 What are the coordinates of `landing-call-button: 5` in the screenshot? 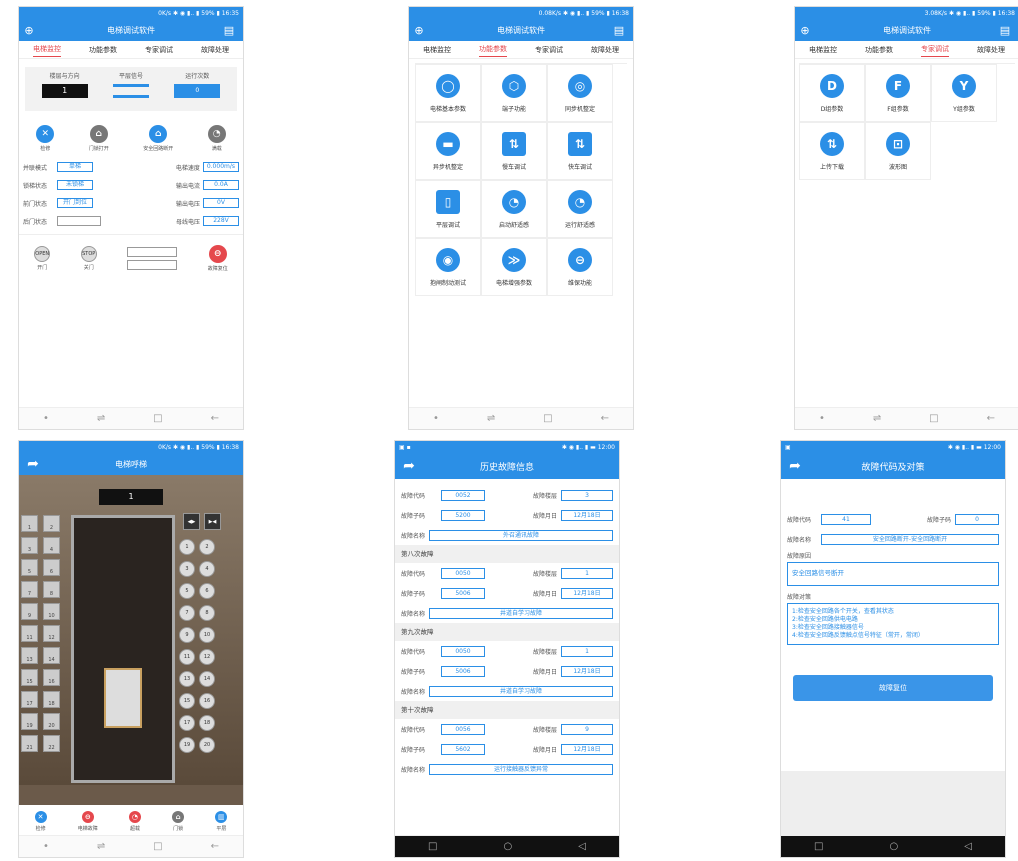 It's located at (187, 591).